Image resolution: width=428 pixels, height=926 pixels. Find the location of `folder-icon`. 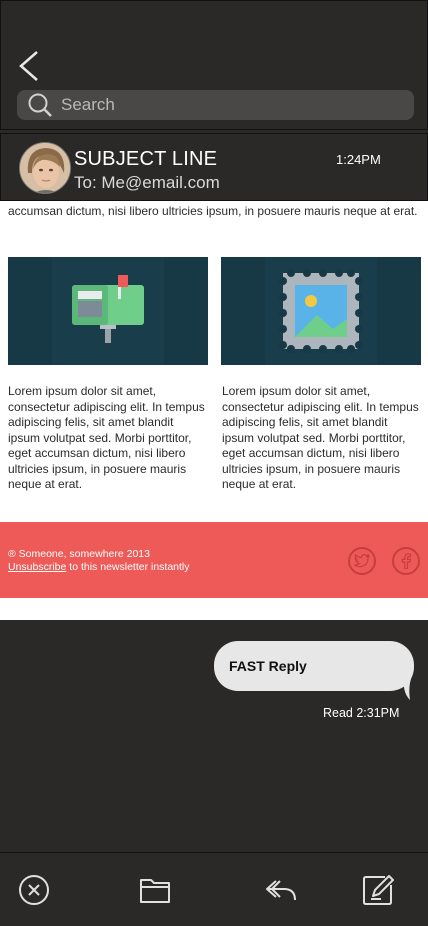

folder-icon is located at coordinates (155, 891).